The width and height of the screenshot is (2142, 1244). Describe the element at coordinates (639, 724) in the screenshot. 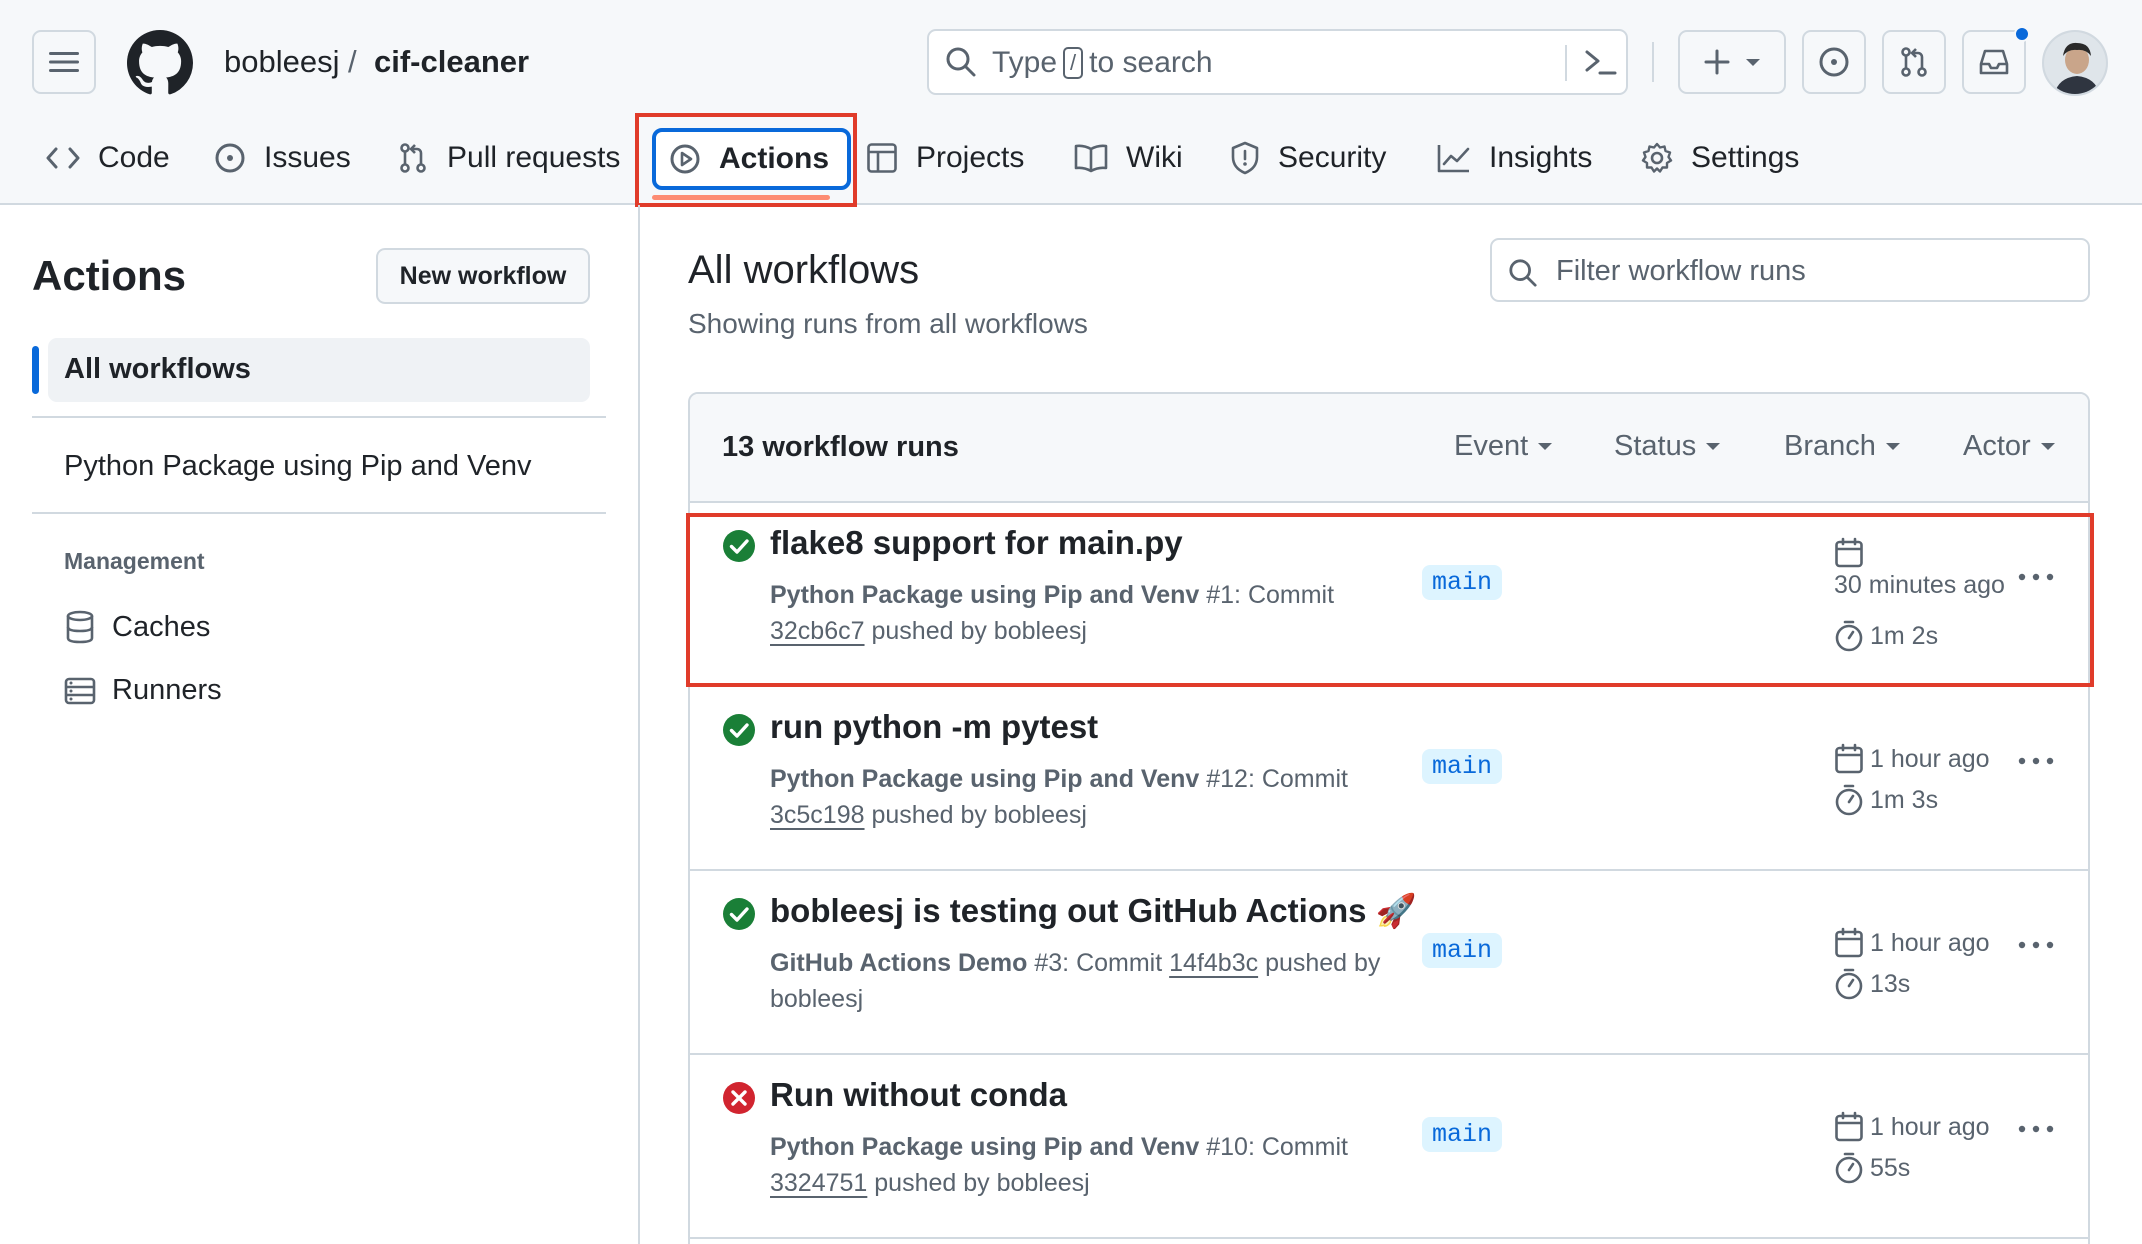

I see `sidebar-divider` at that location.